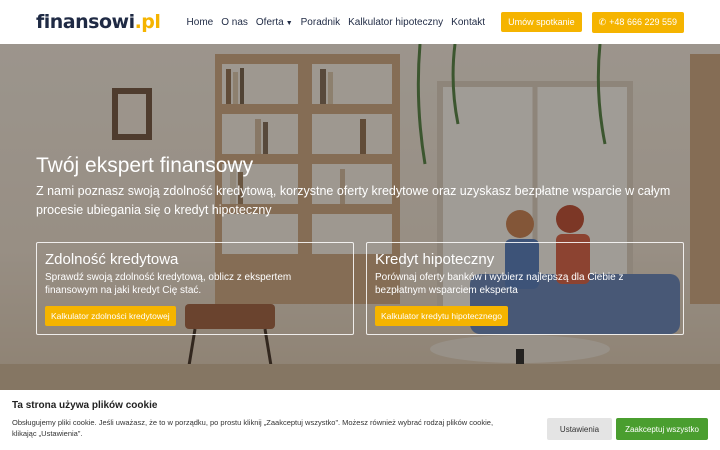 The image size is (720, 450). Describe the element at coordinates (269, 22) in the screenshot. I see `nav-offer-label: Oferta` at that location.